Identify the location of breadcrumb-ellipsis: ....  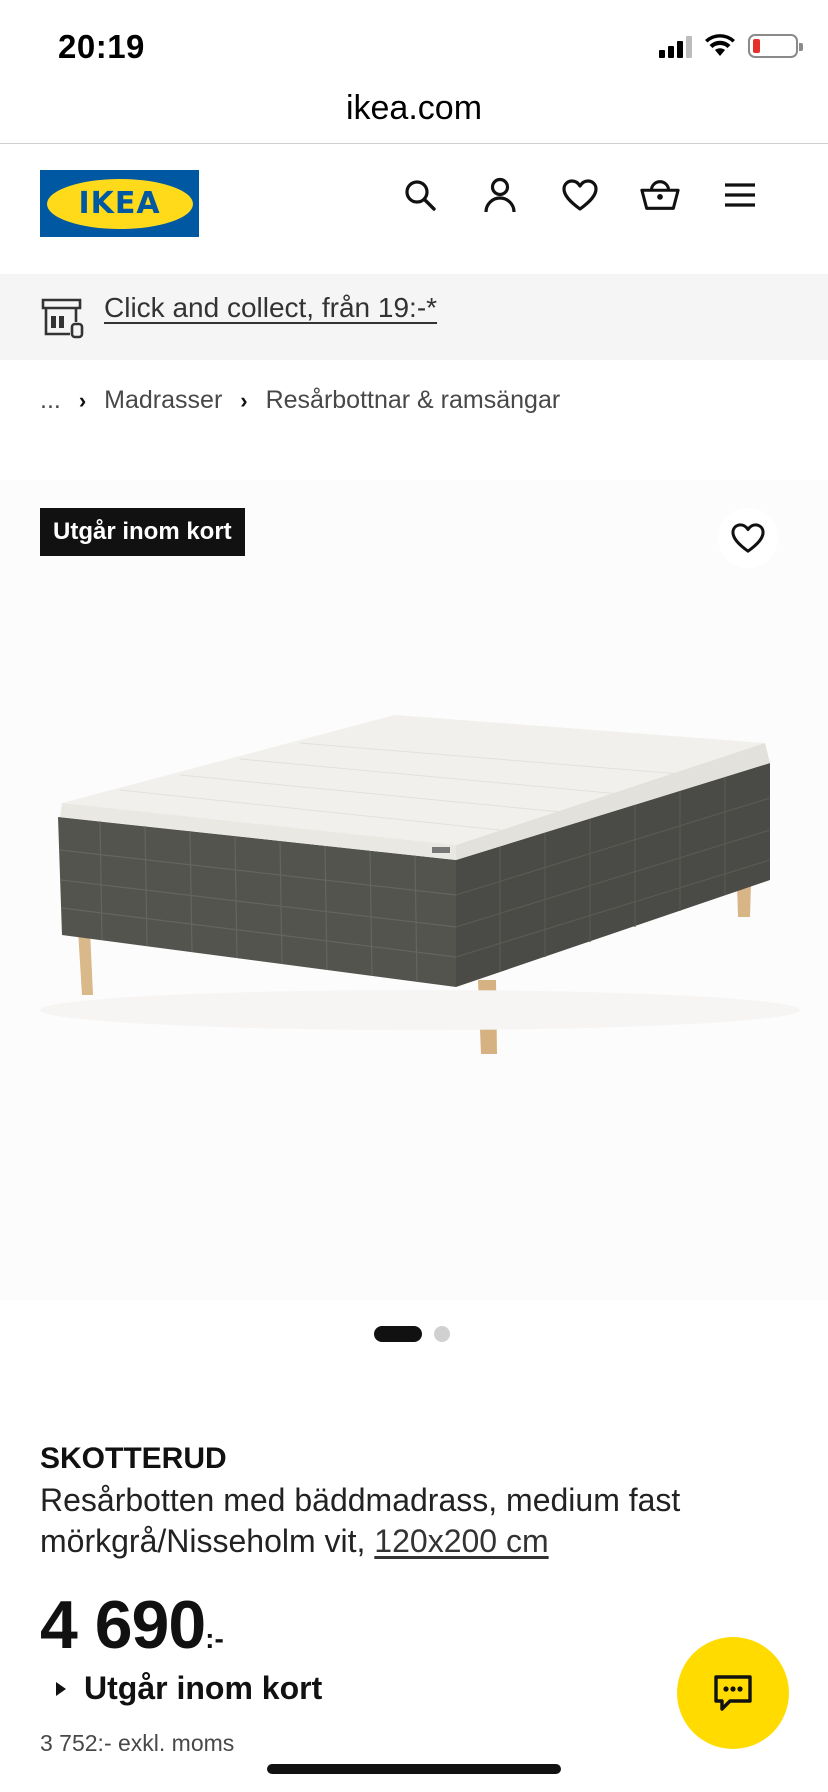
(50, 400).